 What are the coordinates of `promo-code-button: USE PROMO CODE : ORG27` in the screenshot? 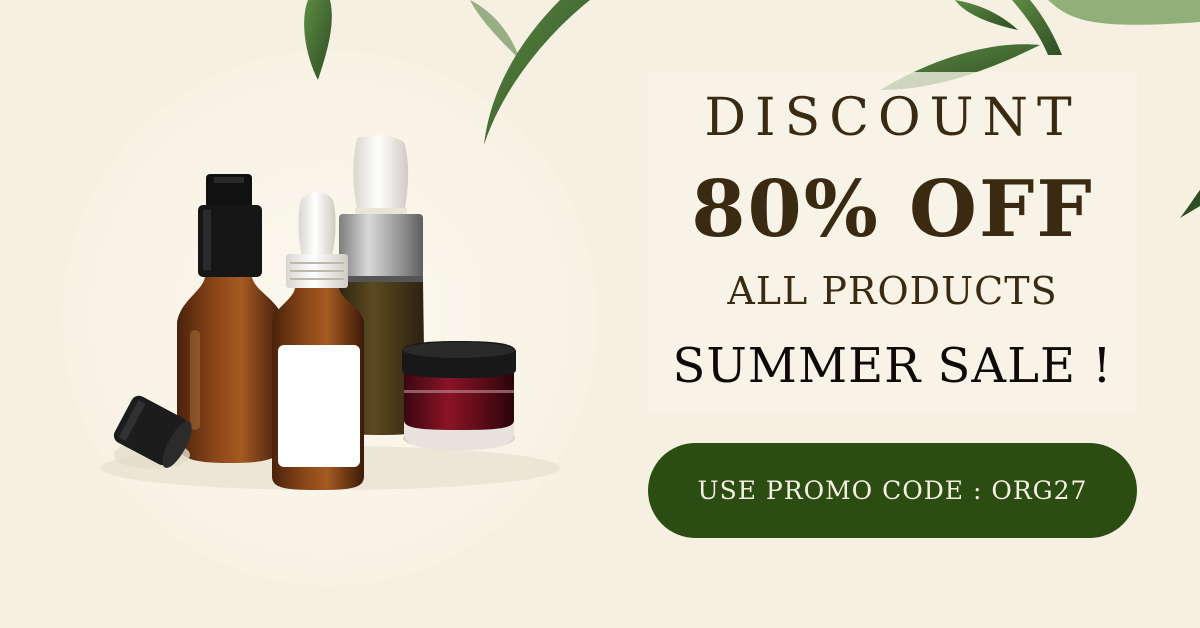 It's located at (892, 490).